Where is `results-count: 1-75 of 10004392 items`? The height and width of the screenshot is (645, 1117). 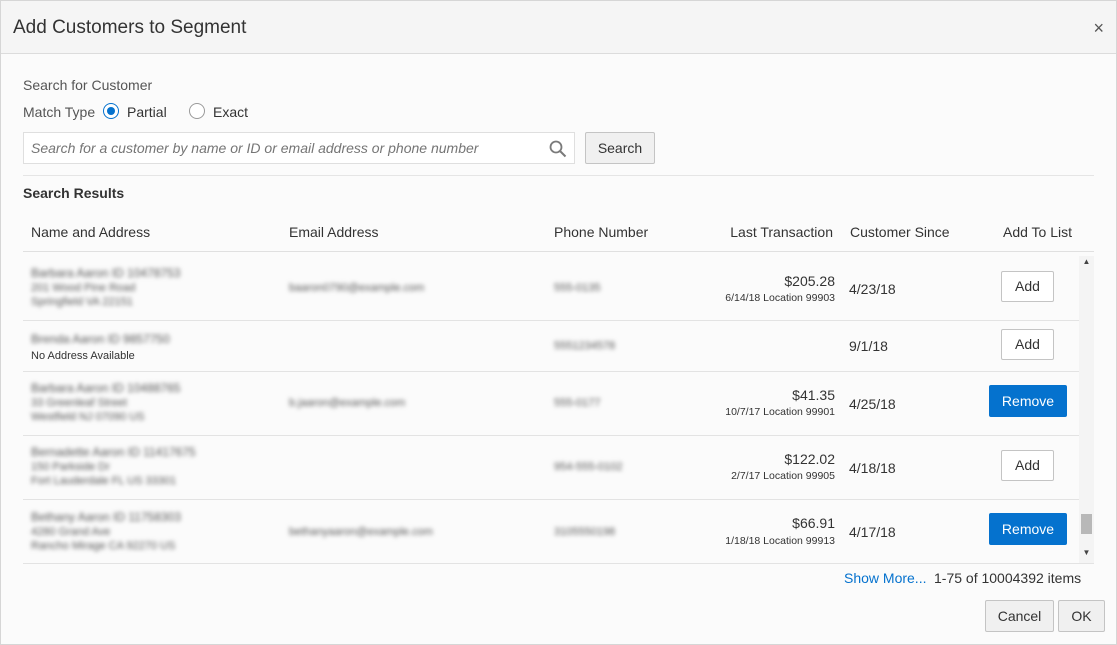 results-count: 1-75 of 10004392 items is located at coordinates (1008, 578).